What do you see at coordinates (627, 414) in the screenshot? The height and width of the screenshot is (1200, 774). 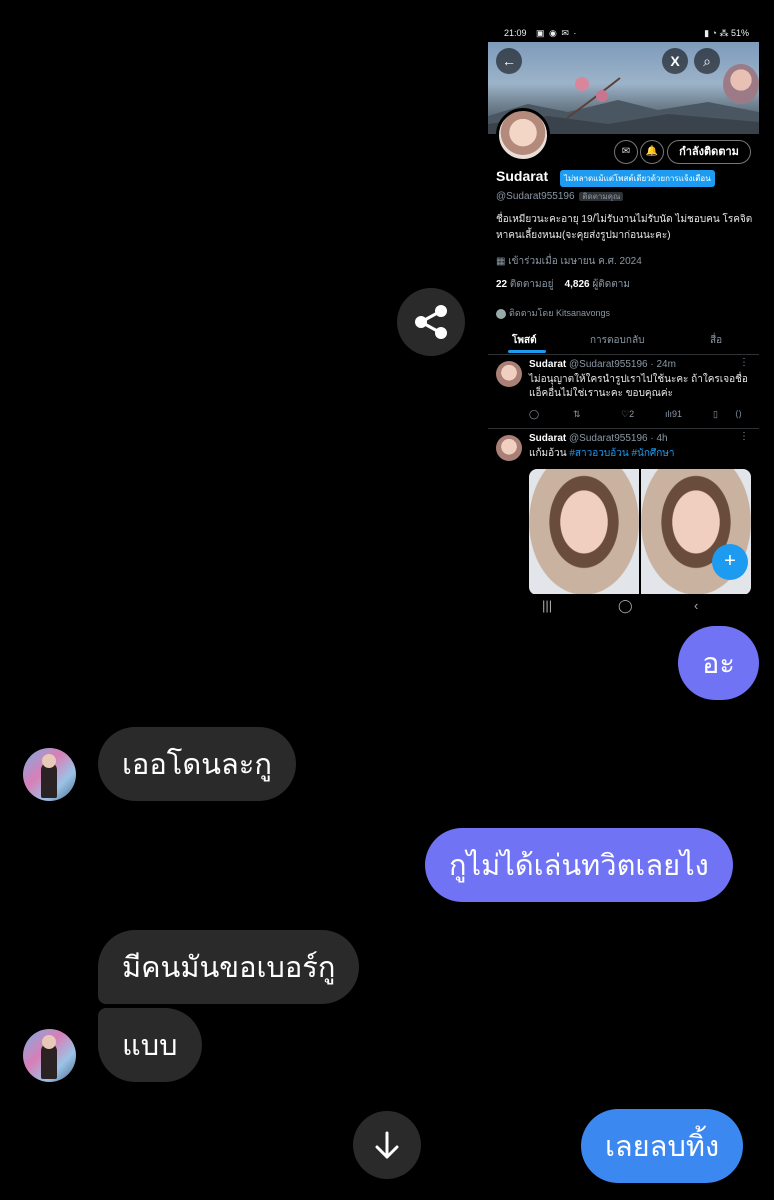 I see `like-icon: ♡ 2` at bounding box center [627, 414].